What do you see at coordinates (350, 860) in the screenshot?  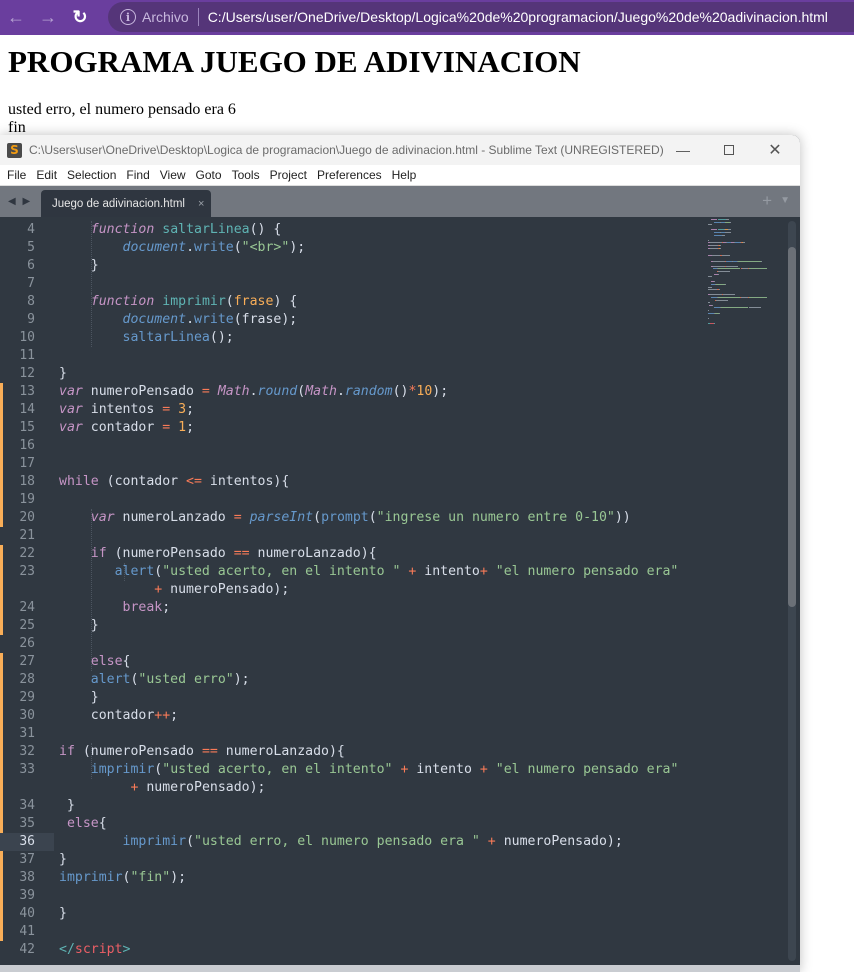 I see `code-line: 37}` at bounding box center [350, 860].